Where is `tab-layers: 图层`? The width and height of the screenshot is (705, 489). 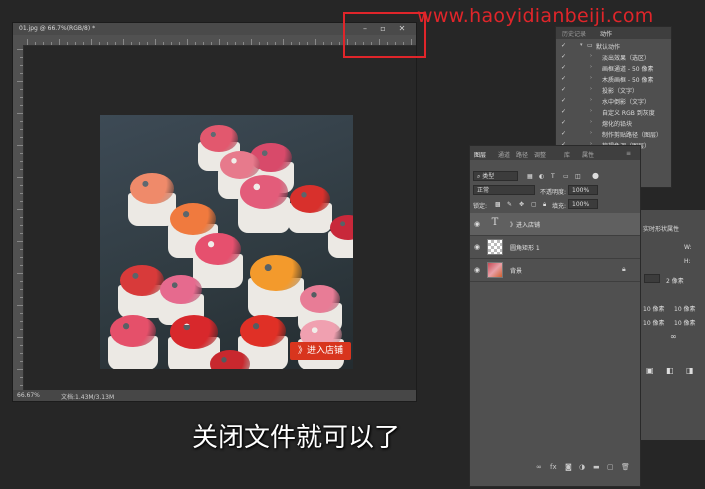 tab-layers: 图层 is located at coordinates (480, 154).